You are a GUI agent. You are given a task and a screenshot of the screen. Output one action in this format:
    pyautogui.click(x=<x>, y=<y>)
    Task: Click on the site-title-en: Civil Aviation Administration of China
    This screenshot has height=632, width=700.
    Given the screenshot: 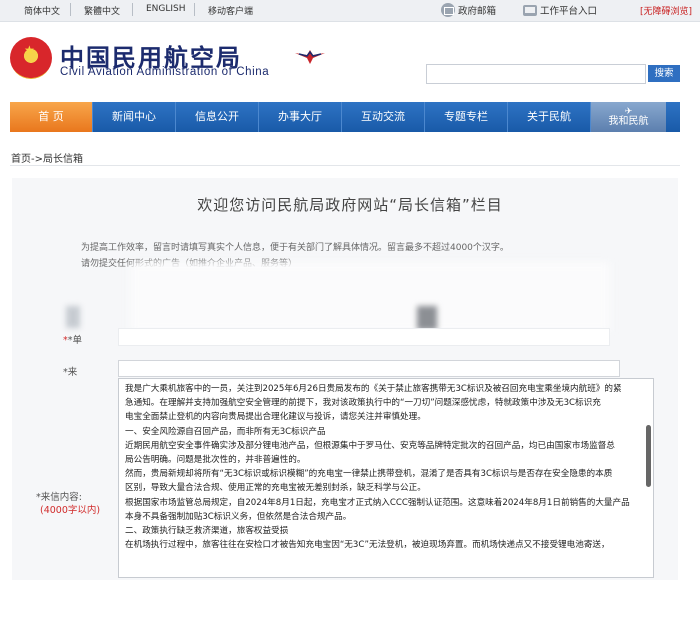 What is the action you would take?
    pyautogui.click(x=165, y=72)
    